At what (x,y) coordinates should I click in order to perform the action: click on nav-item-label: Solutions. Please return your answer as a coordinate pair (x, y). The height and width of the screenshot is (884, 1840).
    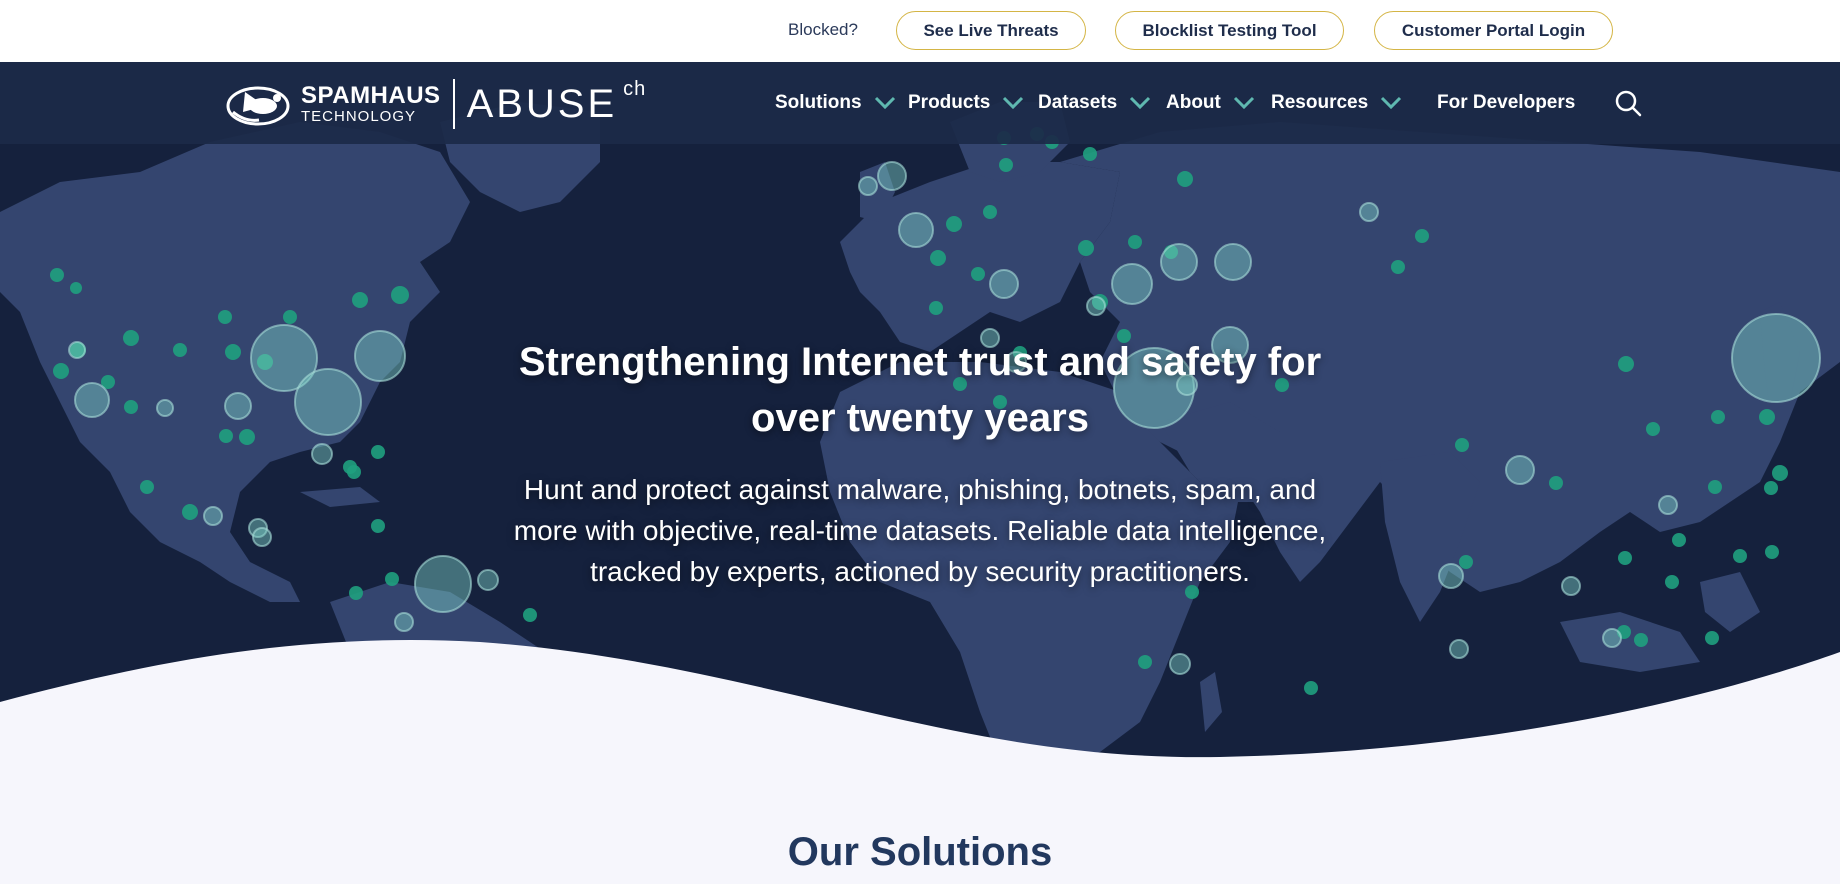
    Looking at the image, I should click on (818, 102).